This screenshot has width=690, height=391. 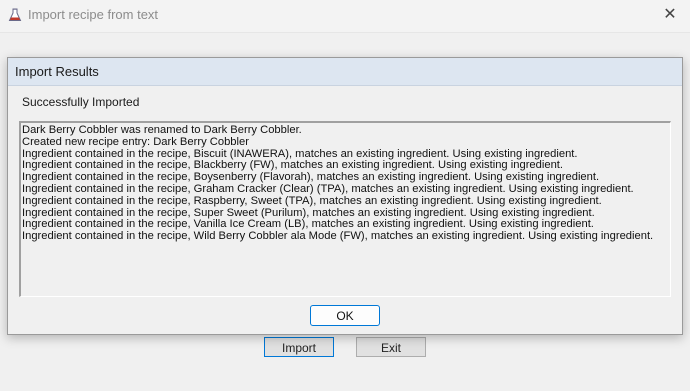 What do you see at coordinates (345, 348) in the screenshot?
I see `main-button-bar: Import Exit` at bounding box center [345, 348].